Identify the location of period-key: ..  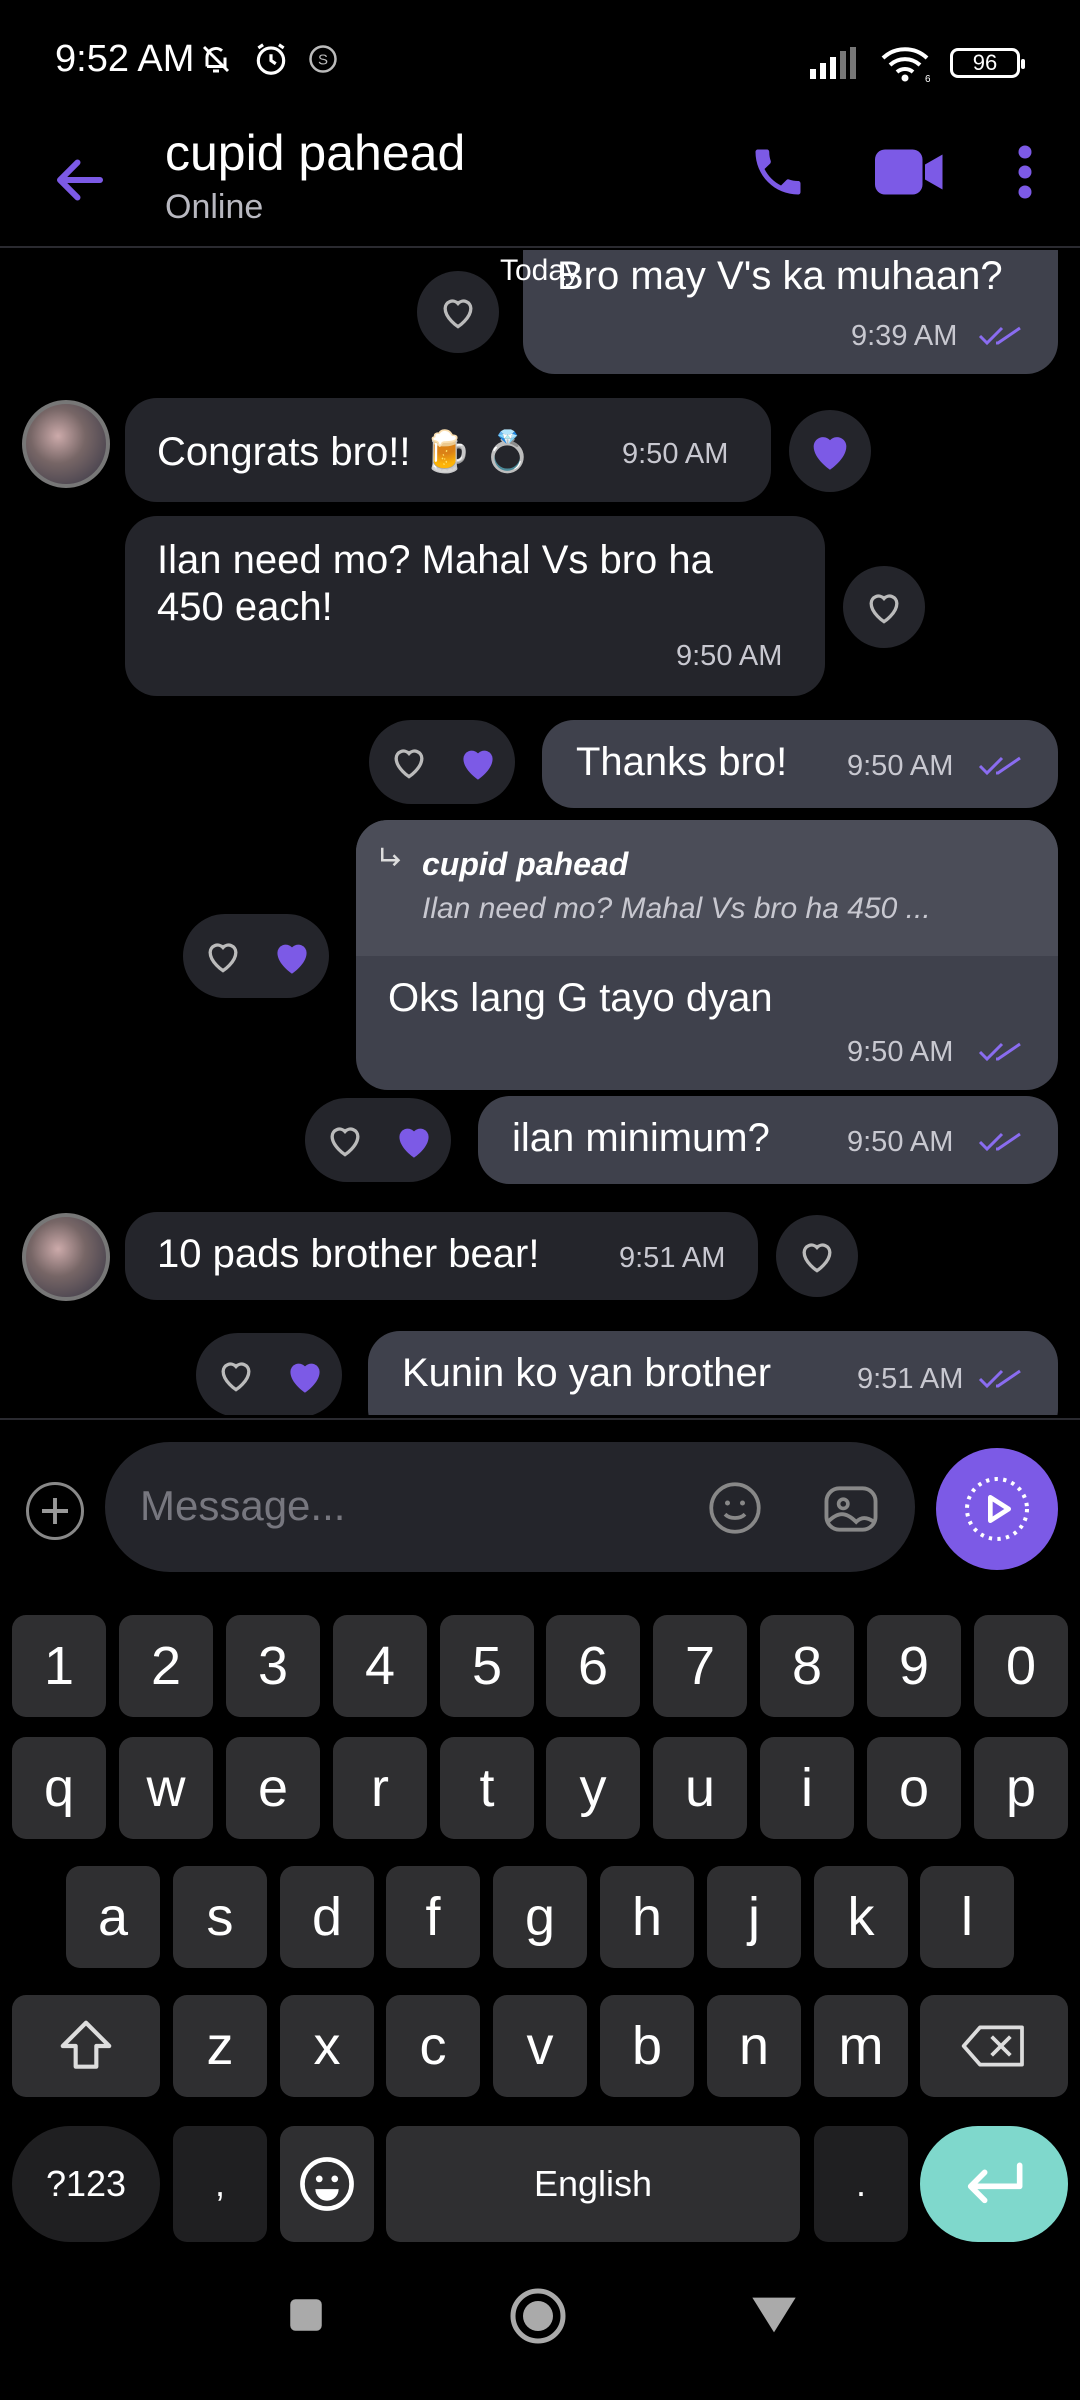
(861, 2184).